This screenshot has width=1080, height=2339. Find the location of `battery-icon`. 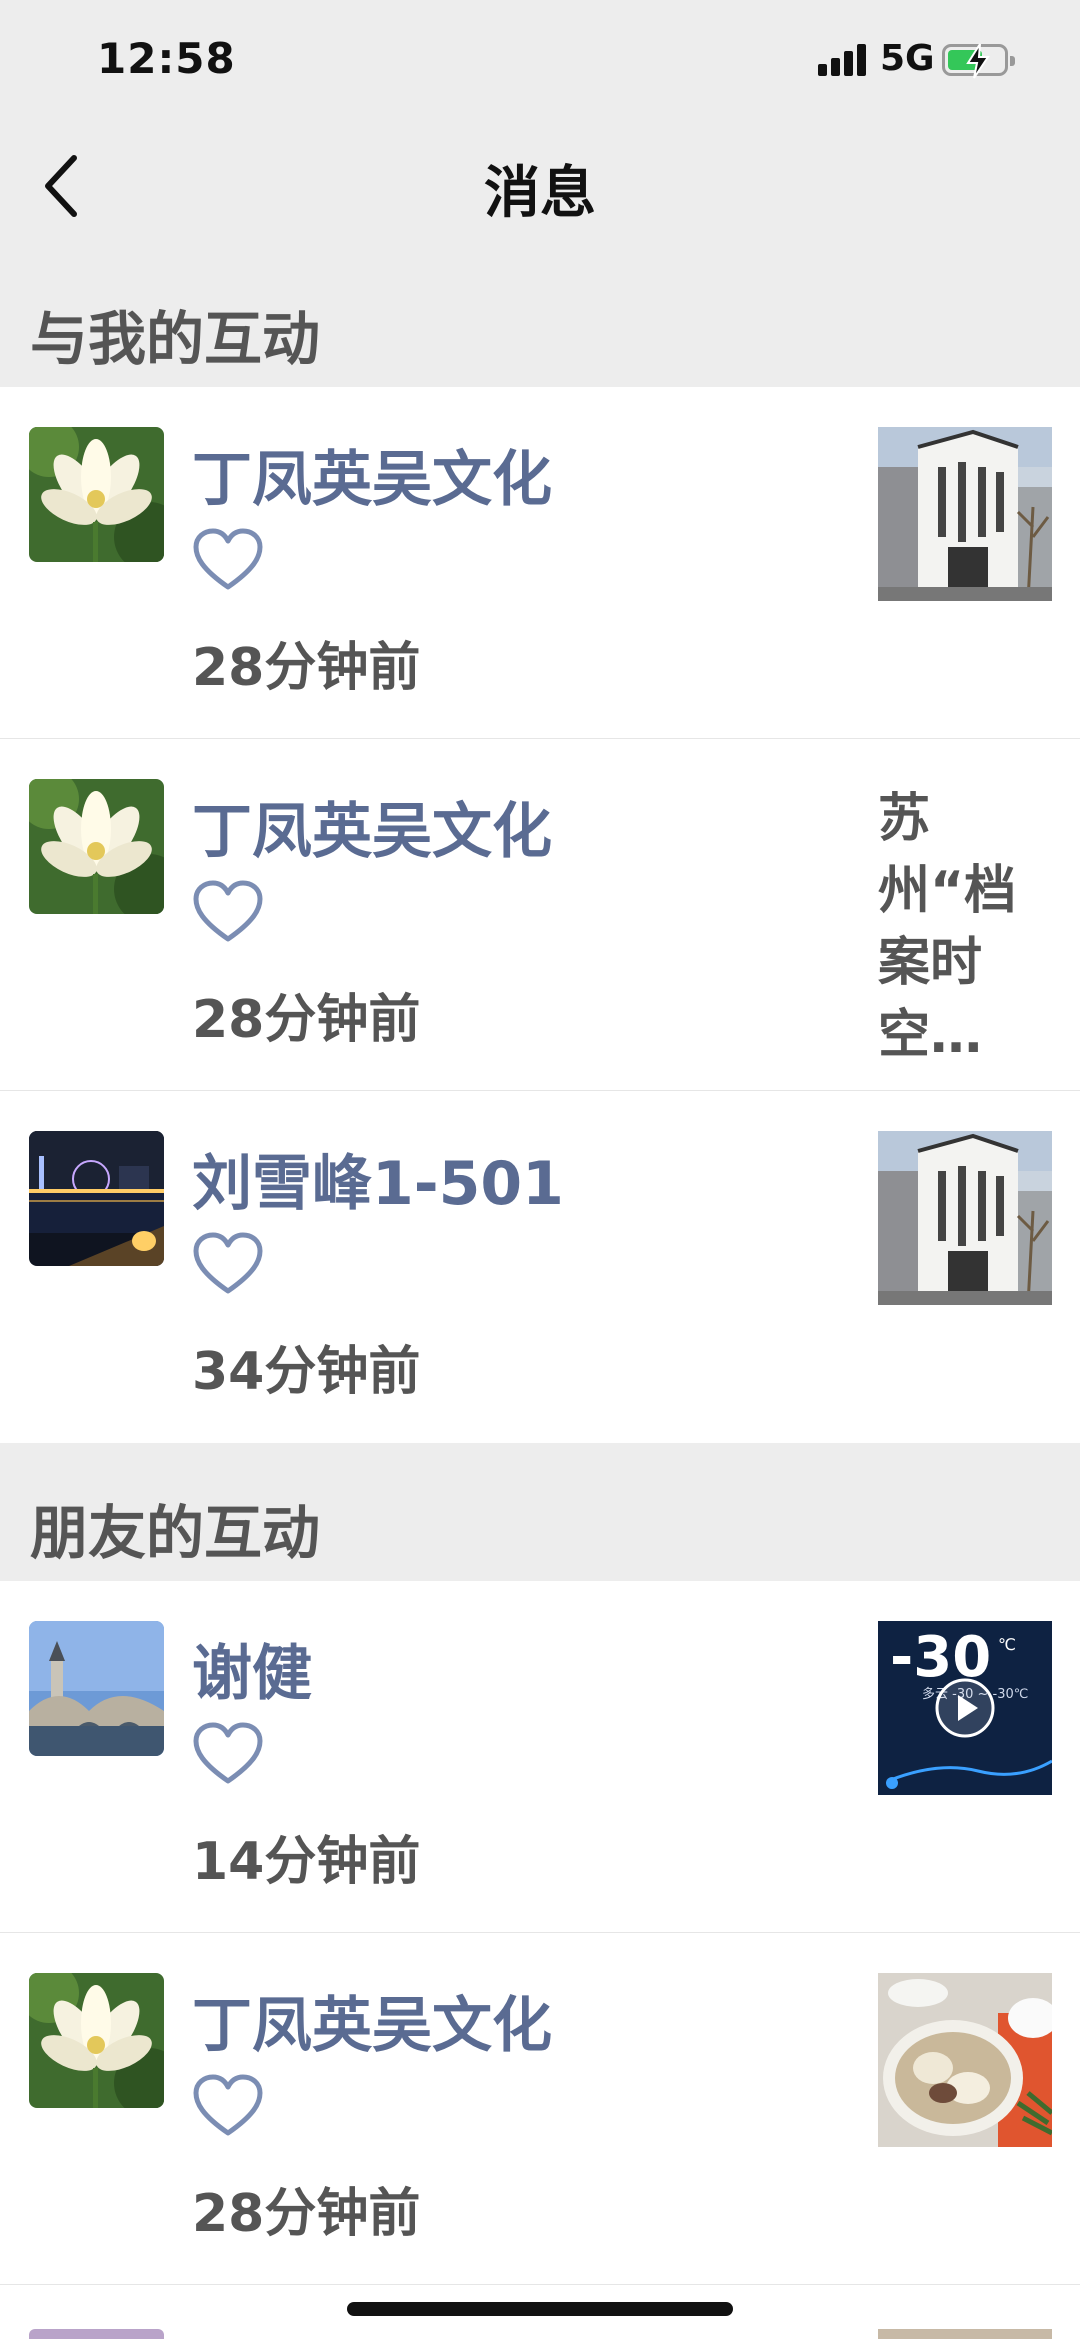

battery-icon is located at coordinates (978, 61).